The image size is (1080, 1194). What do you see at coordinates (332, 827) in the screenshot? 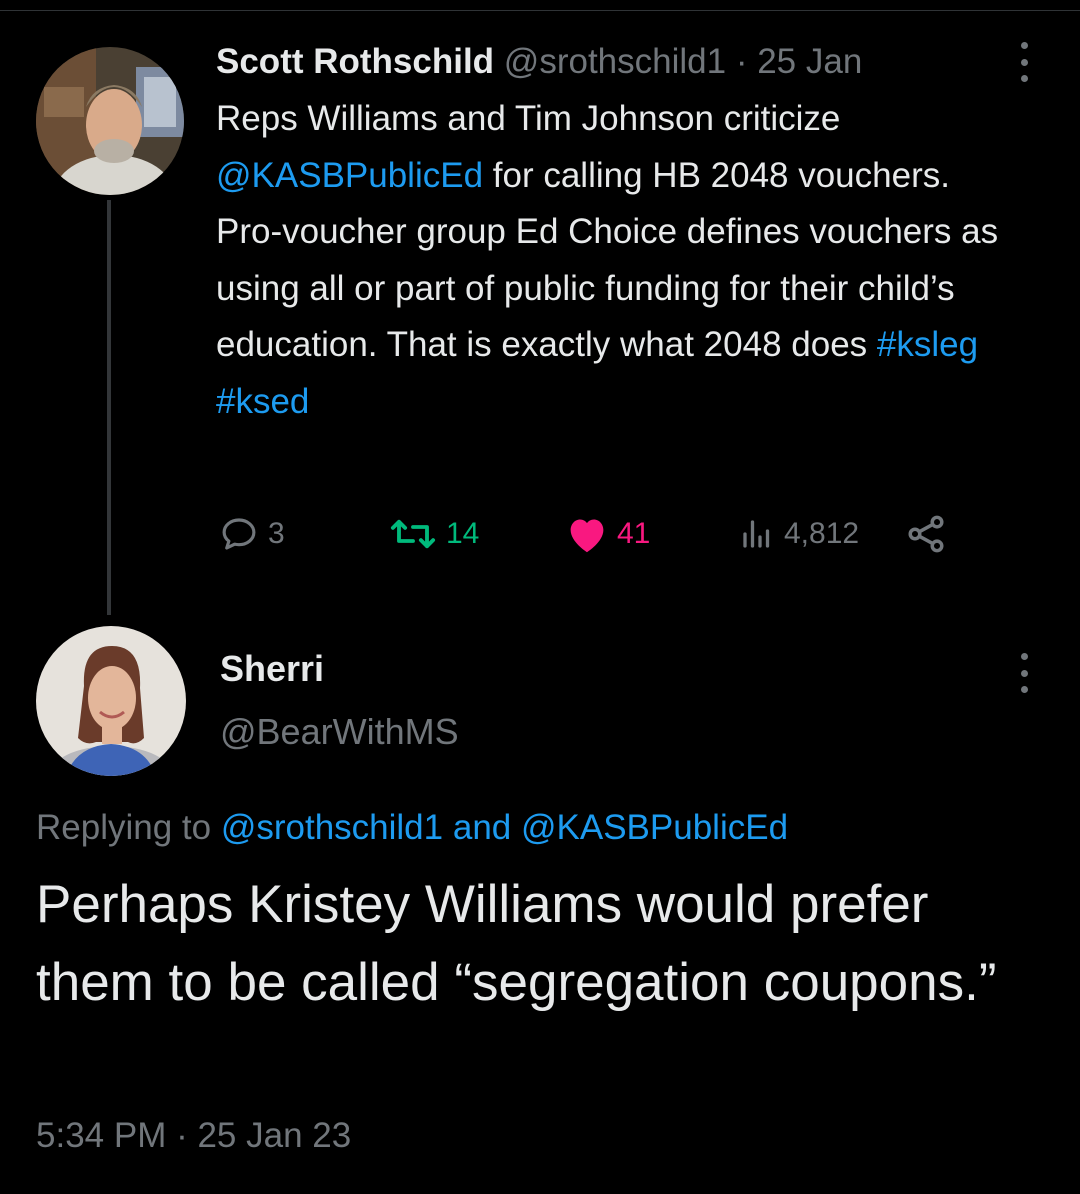
I see `replying-mention-srothschild1: @srothschild1` at bounding box center [332, 827].